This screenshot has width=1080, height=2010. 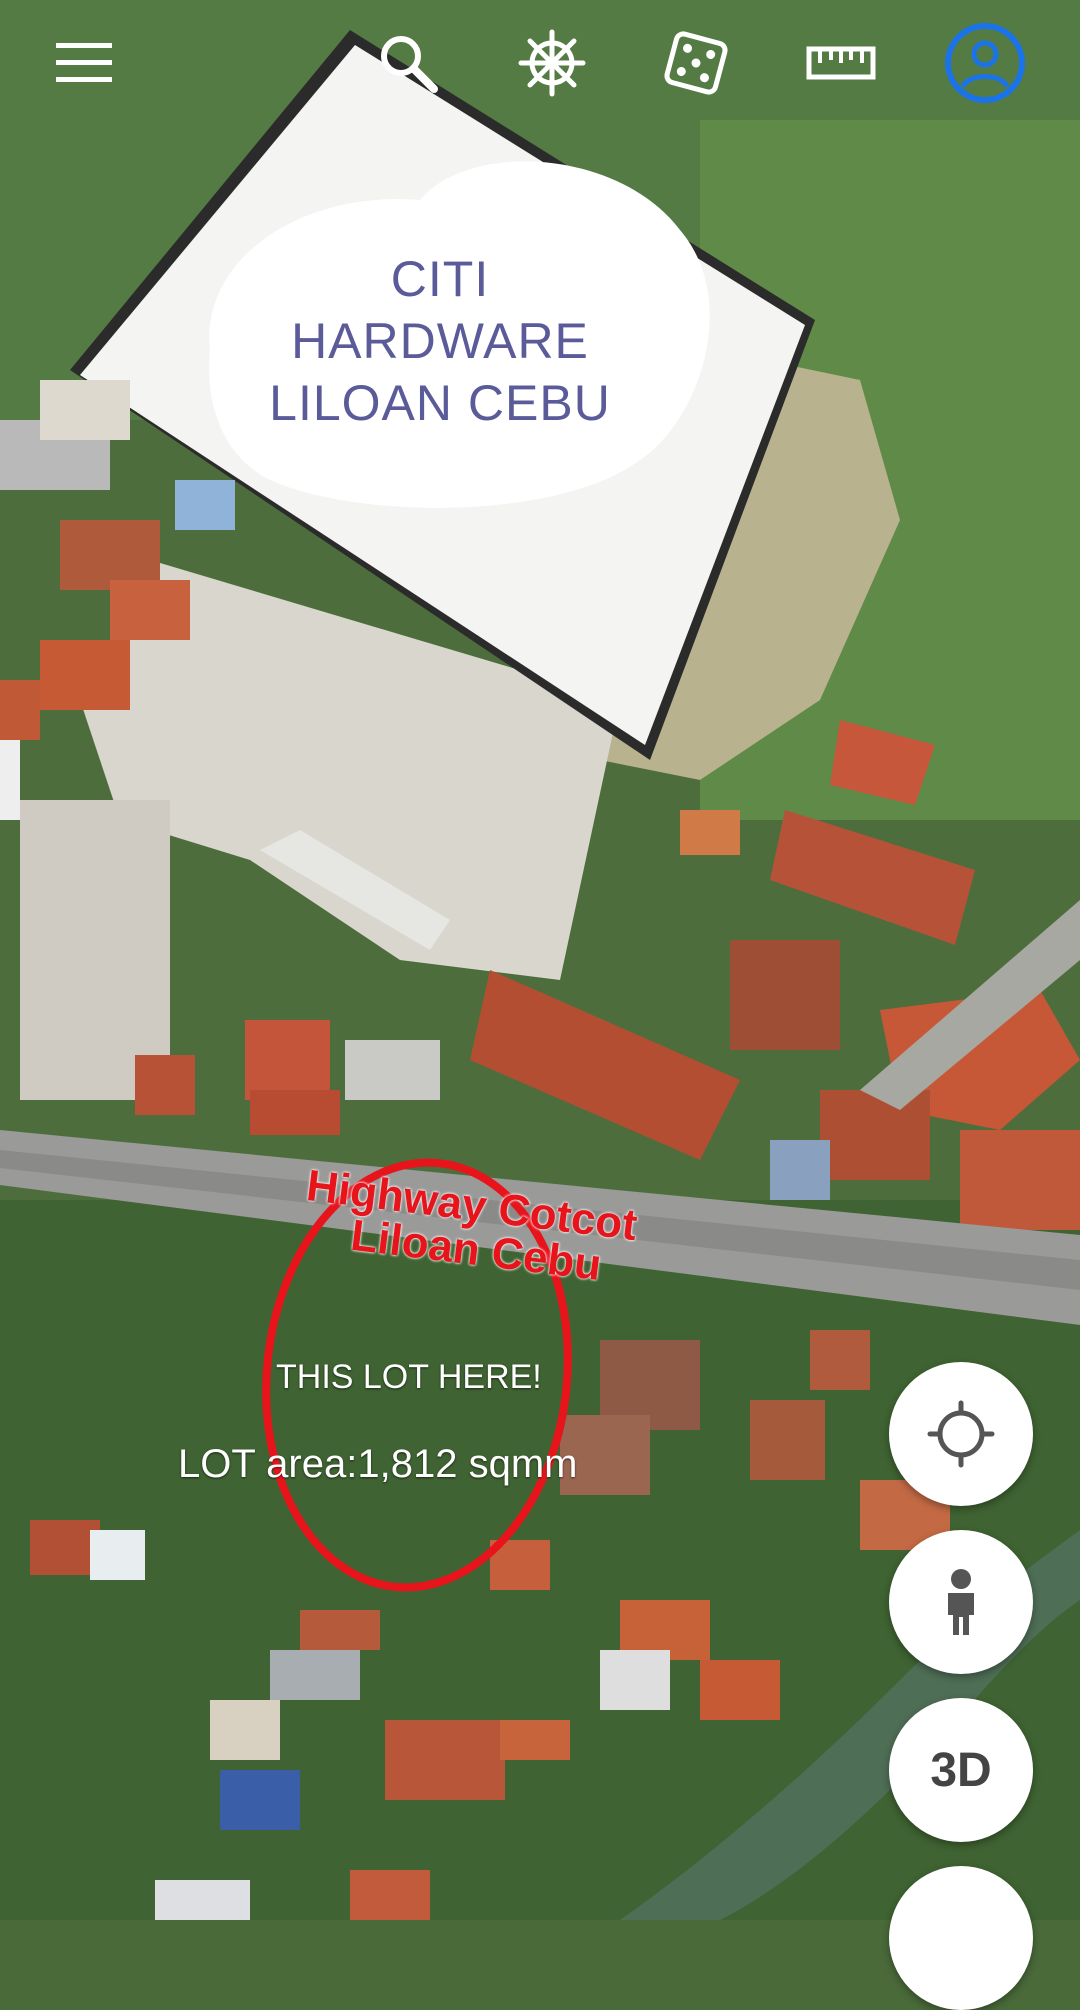 What do you see at coordinates (84, 63) in the screenshot?
I see `menu-icon` at bounding box center [84, 63].